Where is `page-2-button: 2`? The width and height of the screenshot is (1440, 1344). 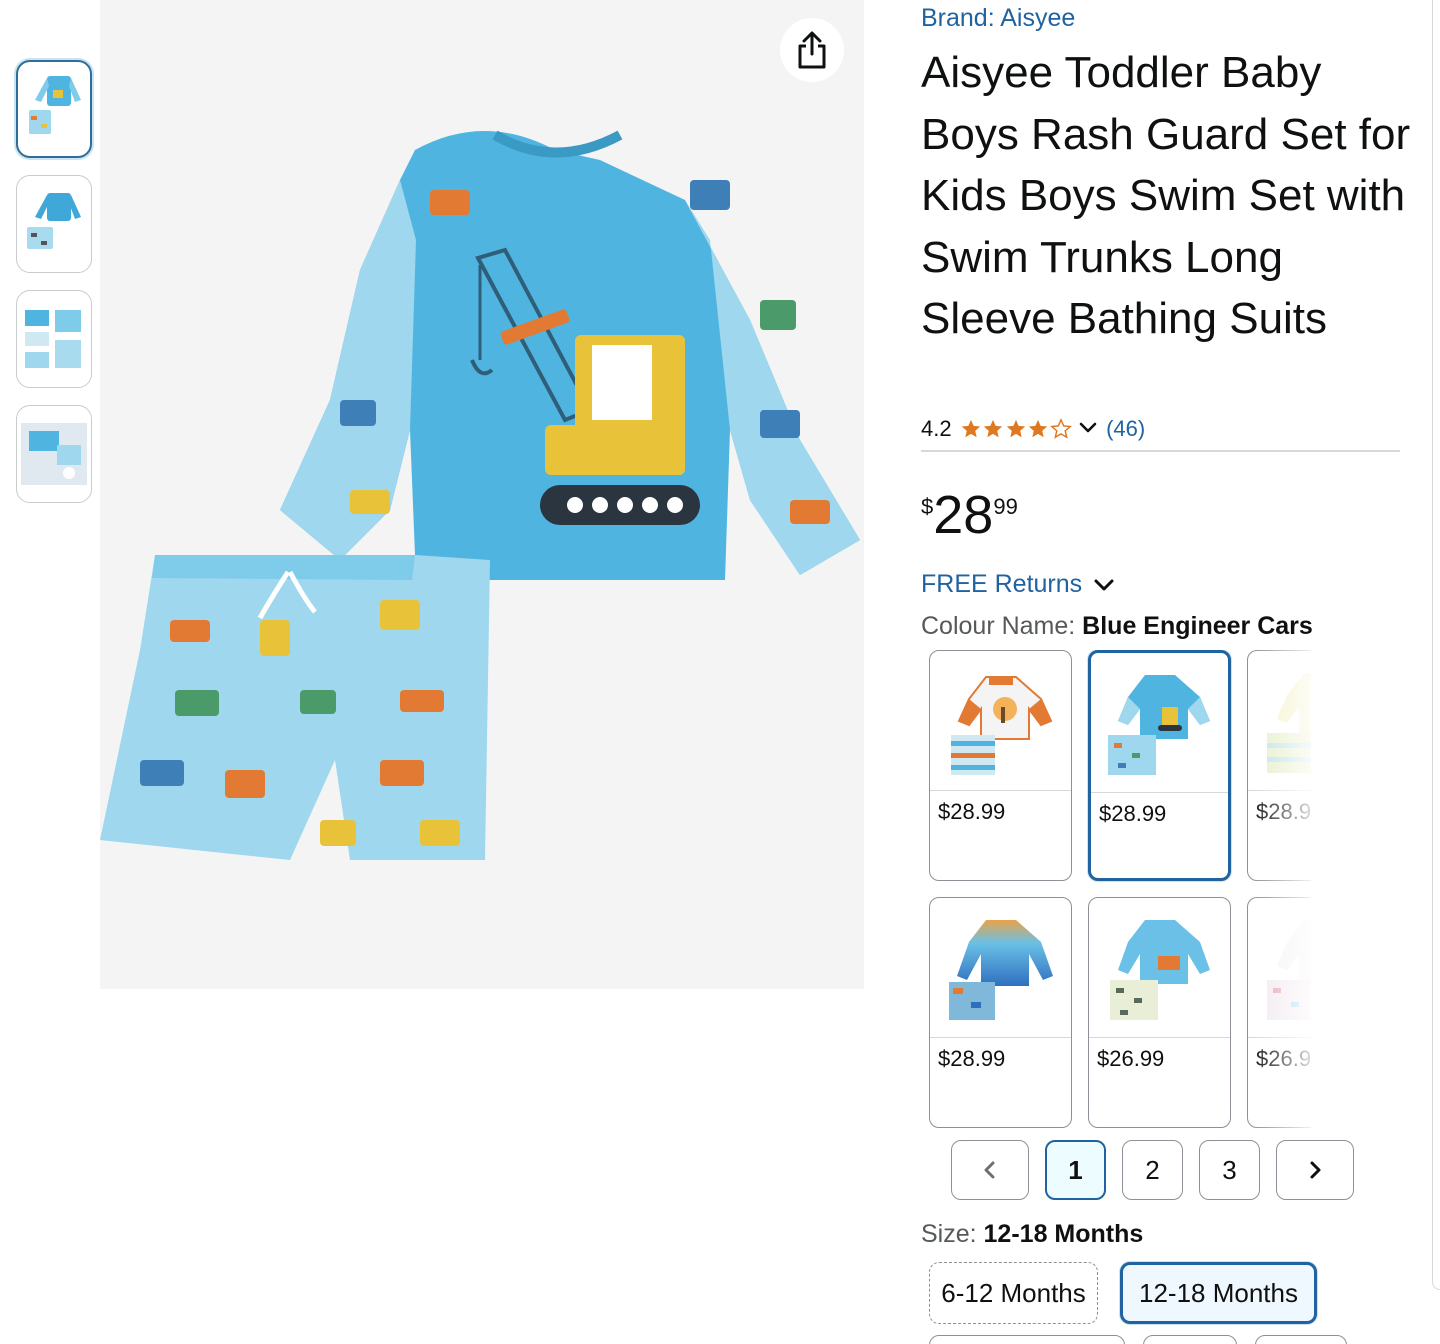
page-2-button: 2 is located at coordinates (1152, 1170).